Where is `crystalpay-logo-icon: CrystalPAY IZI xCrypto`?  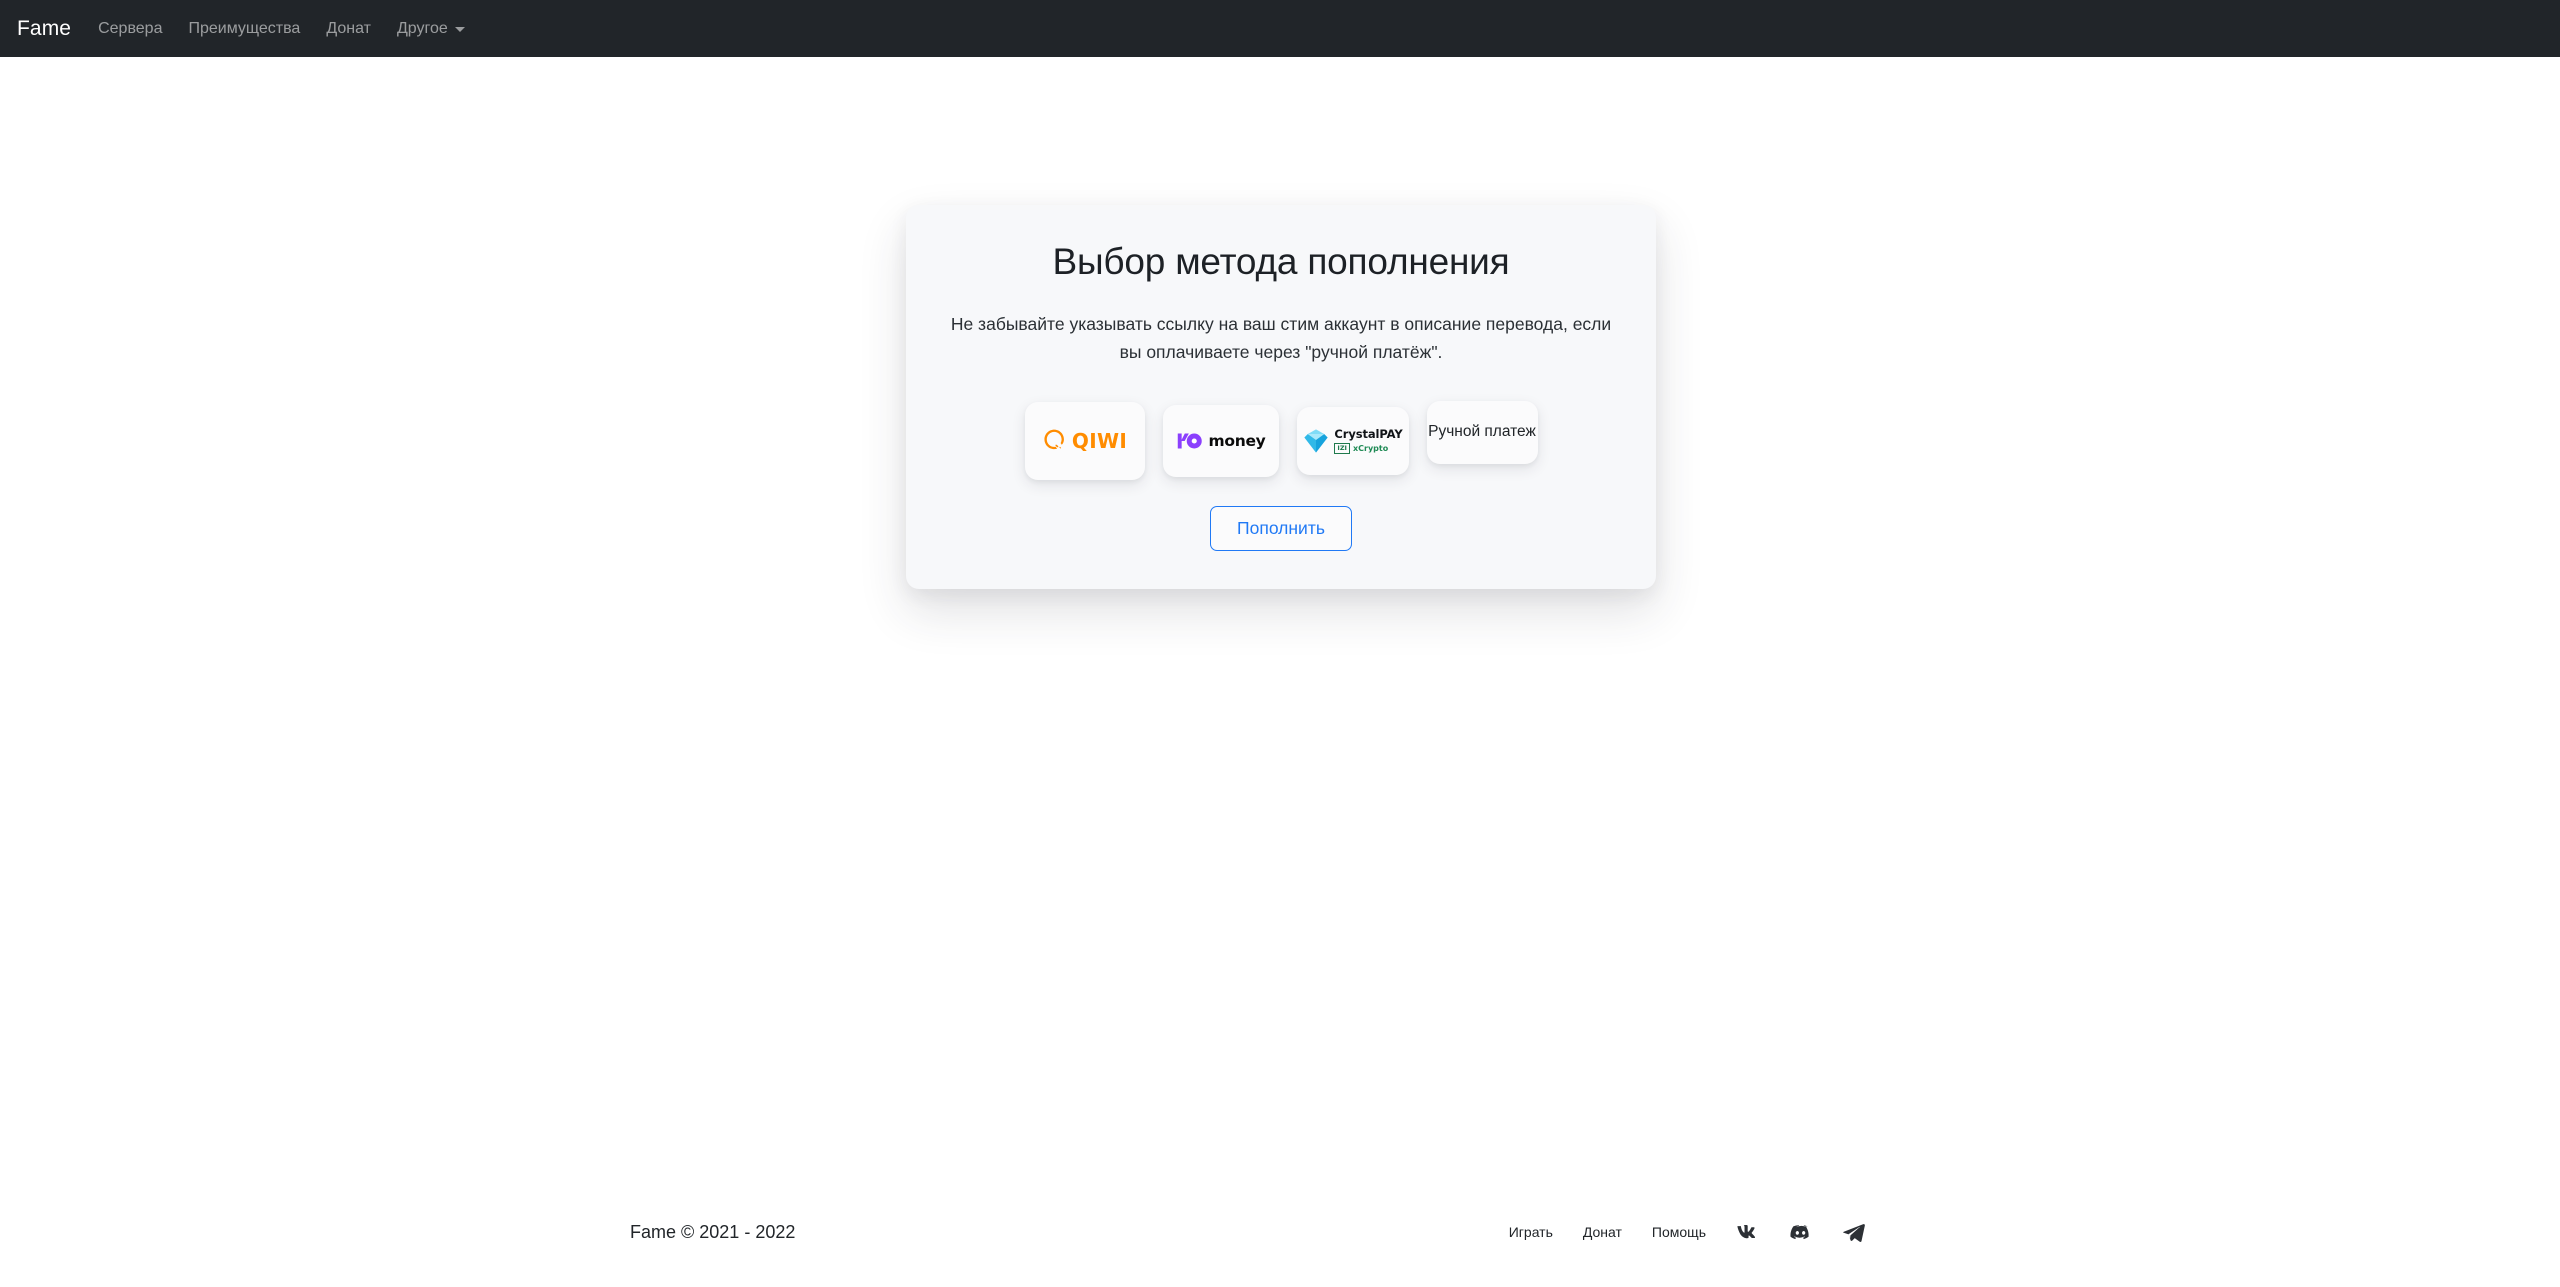
crystalpay-logo-icon: CrystalPAY IZI xCrypto is located at coordinates (1352, 441).